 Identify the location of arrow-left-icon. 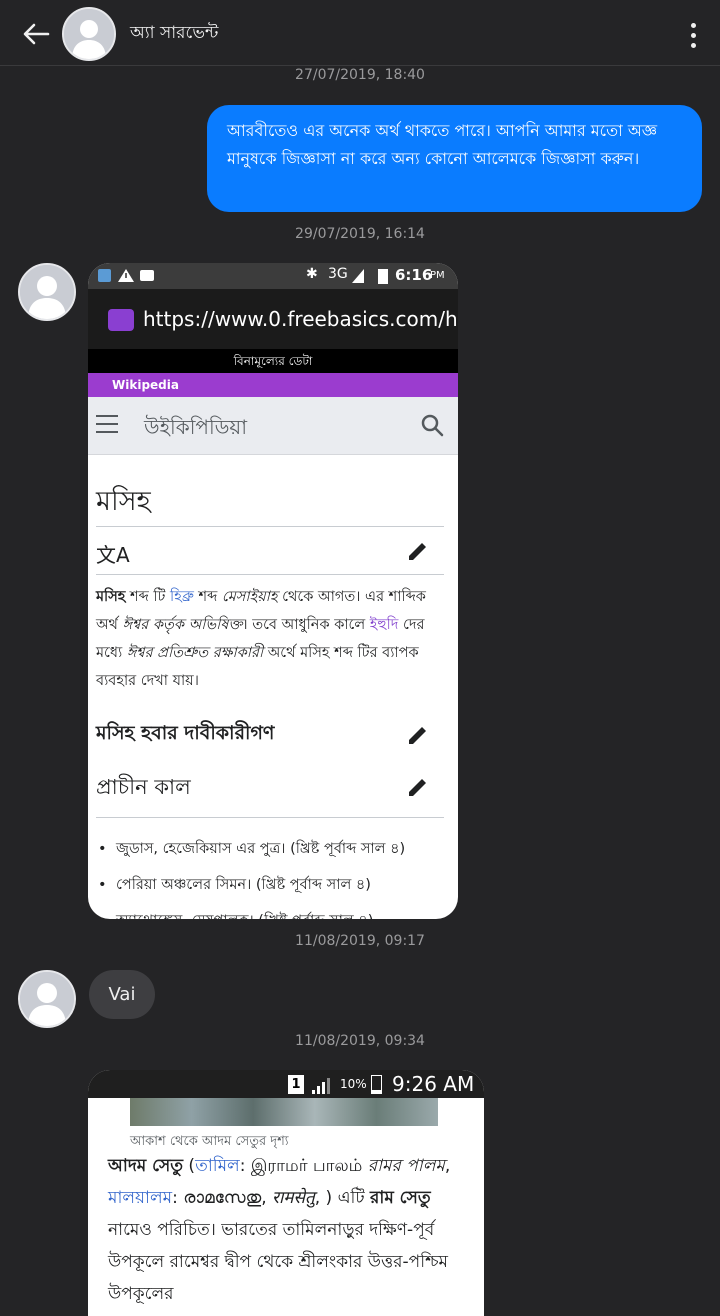
(36, 34).